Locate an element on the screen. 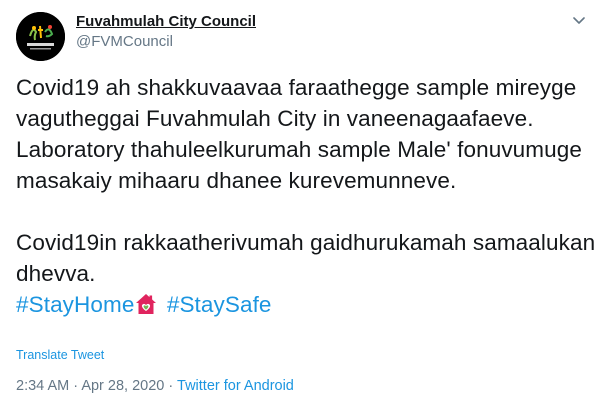 The height and width of the screenshot is (407, 608). account-name: Fuvahmulah City Council is located at coordinates (166, 21).